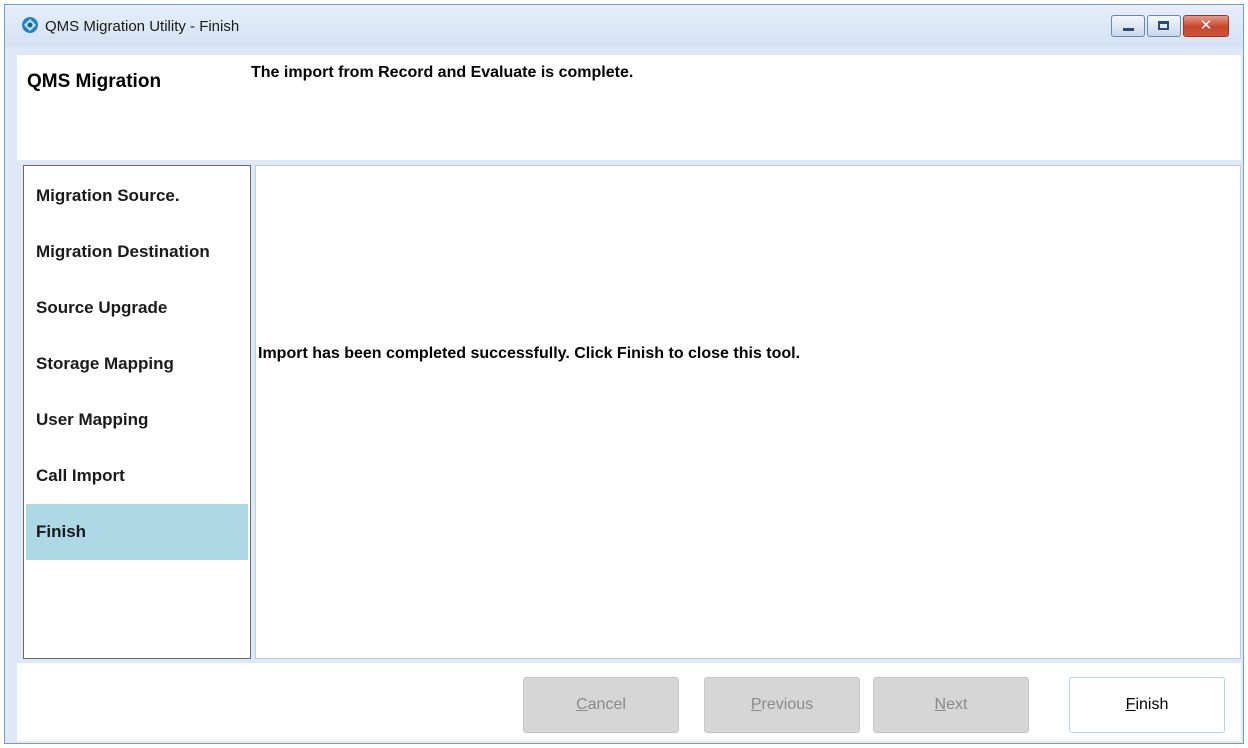  What do you see at coordinates (1130, 704) in the screenshot?
I see `finish-mnemonic: F` at bounding box center [1130, 704].